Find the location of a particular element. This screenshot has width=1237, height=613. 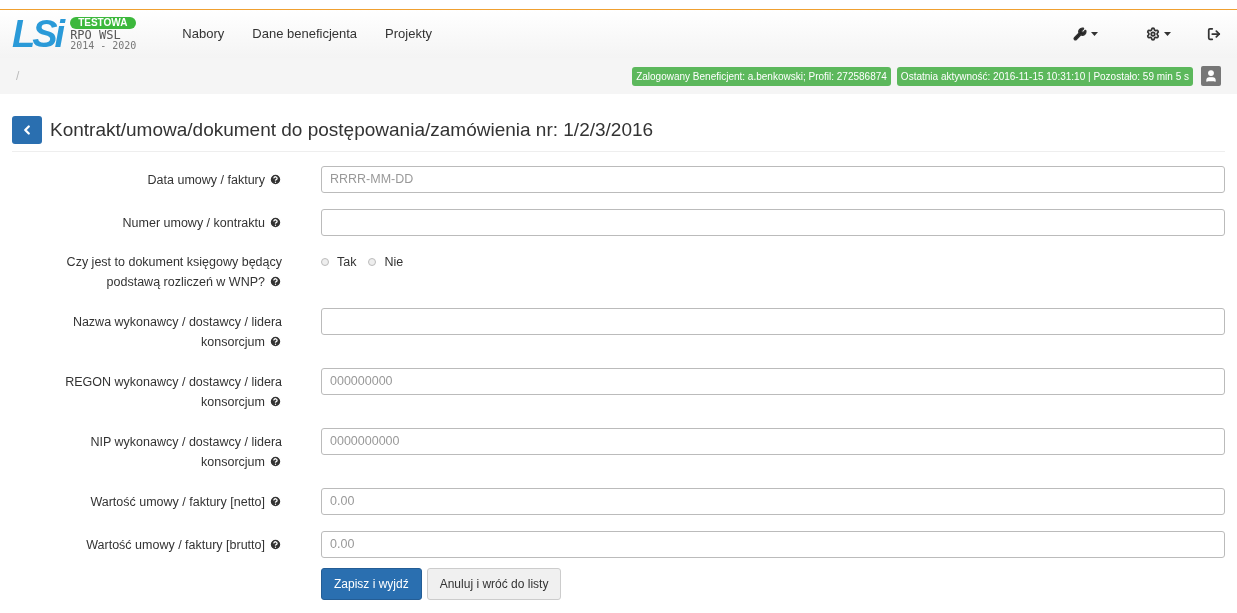

logout-icon is located at coordinates (1214, 34).